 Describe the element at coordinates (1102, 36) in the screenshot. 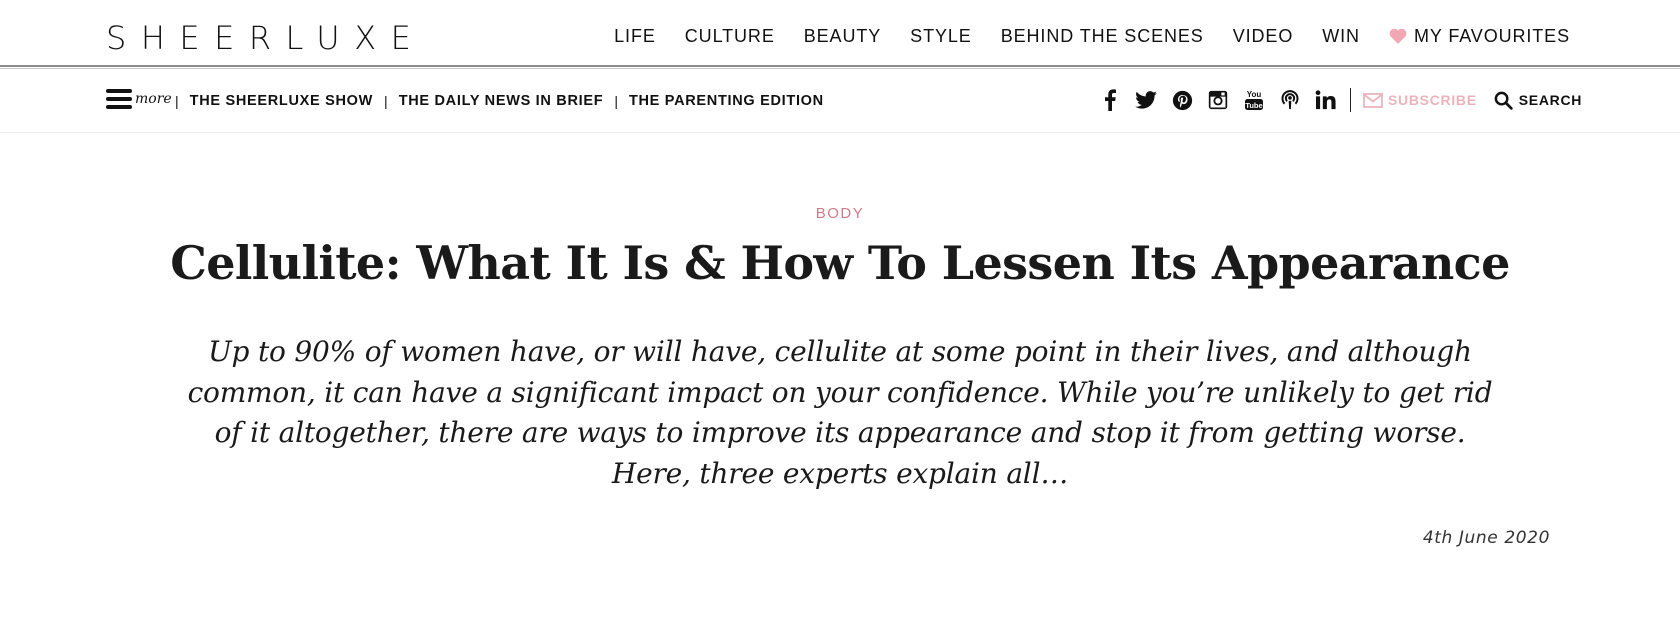

I see `nav-item-behind-the-scenes: BEHIND THE SCENES` at that location.